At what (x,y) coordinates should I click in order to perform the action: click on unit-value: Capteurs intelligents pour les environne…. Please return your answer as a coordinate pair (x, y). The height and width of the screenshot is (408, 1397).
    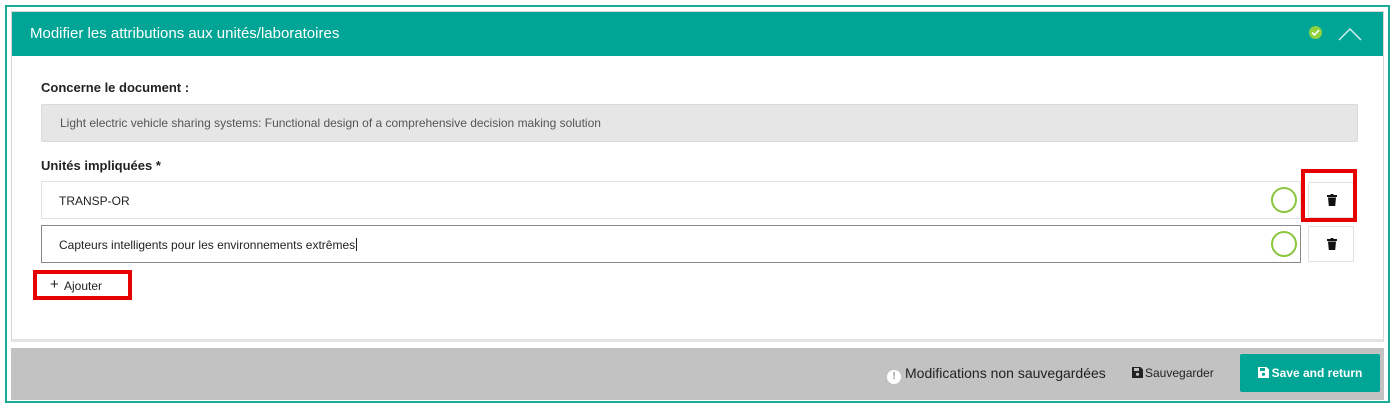
    Looking at the image, I should click on (207, 245).